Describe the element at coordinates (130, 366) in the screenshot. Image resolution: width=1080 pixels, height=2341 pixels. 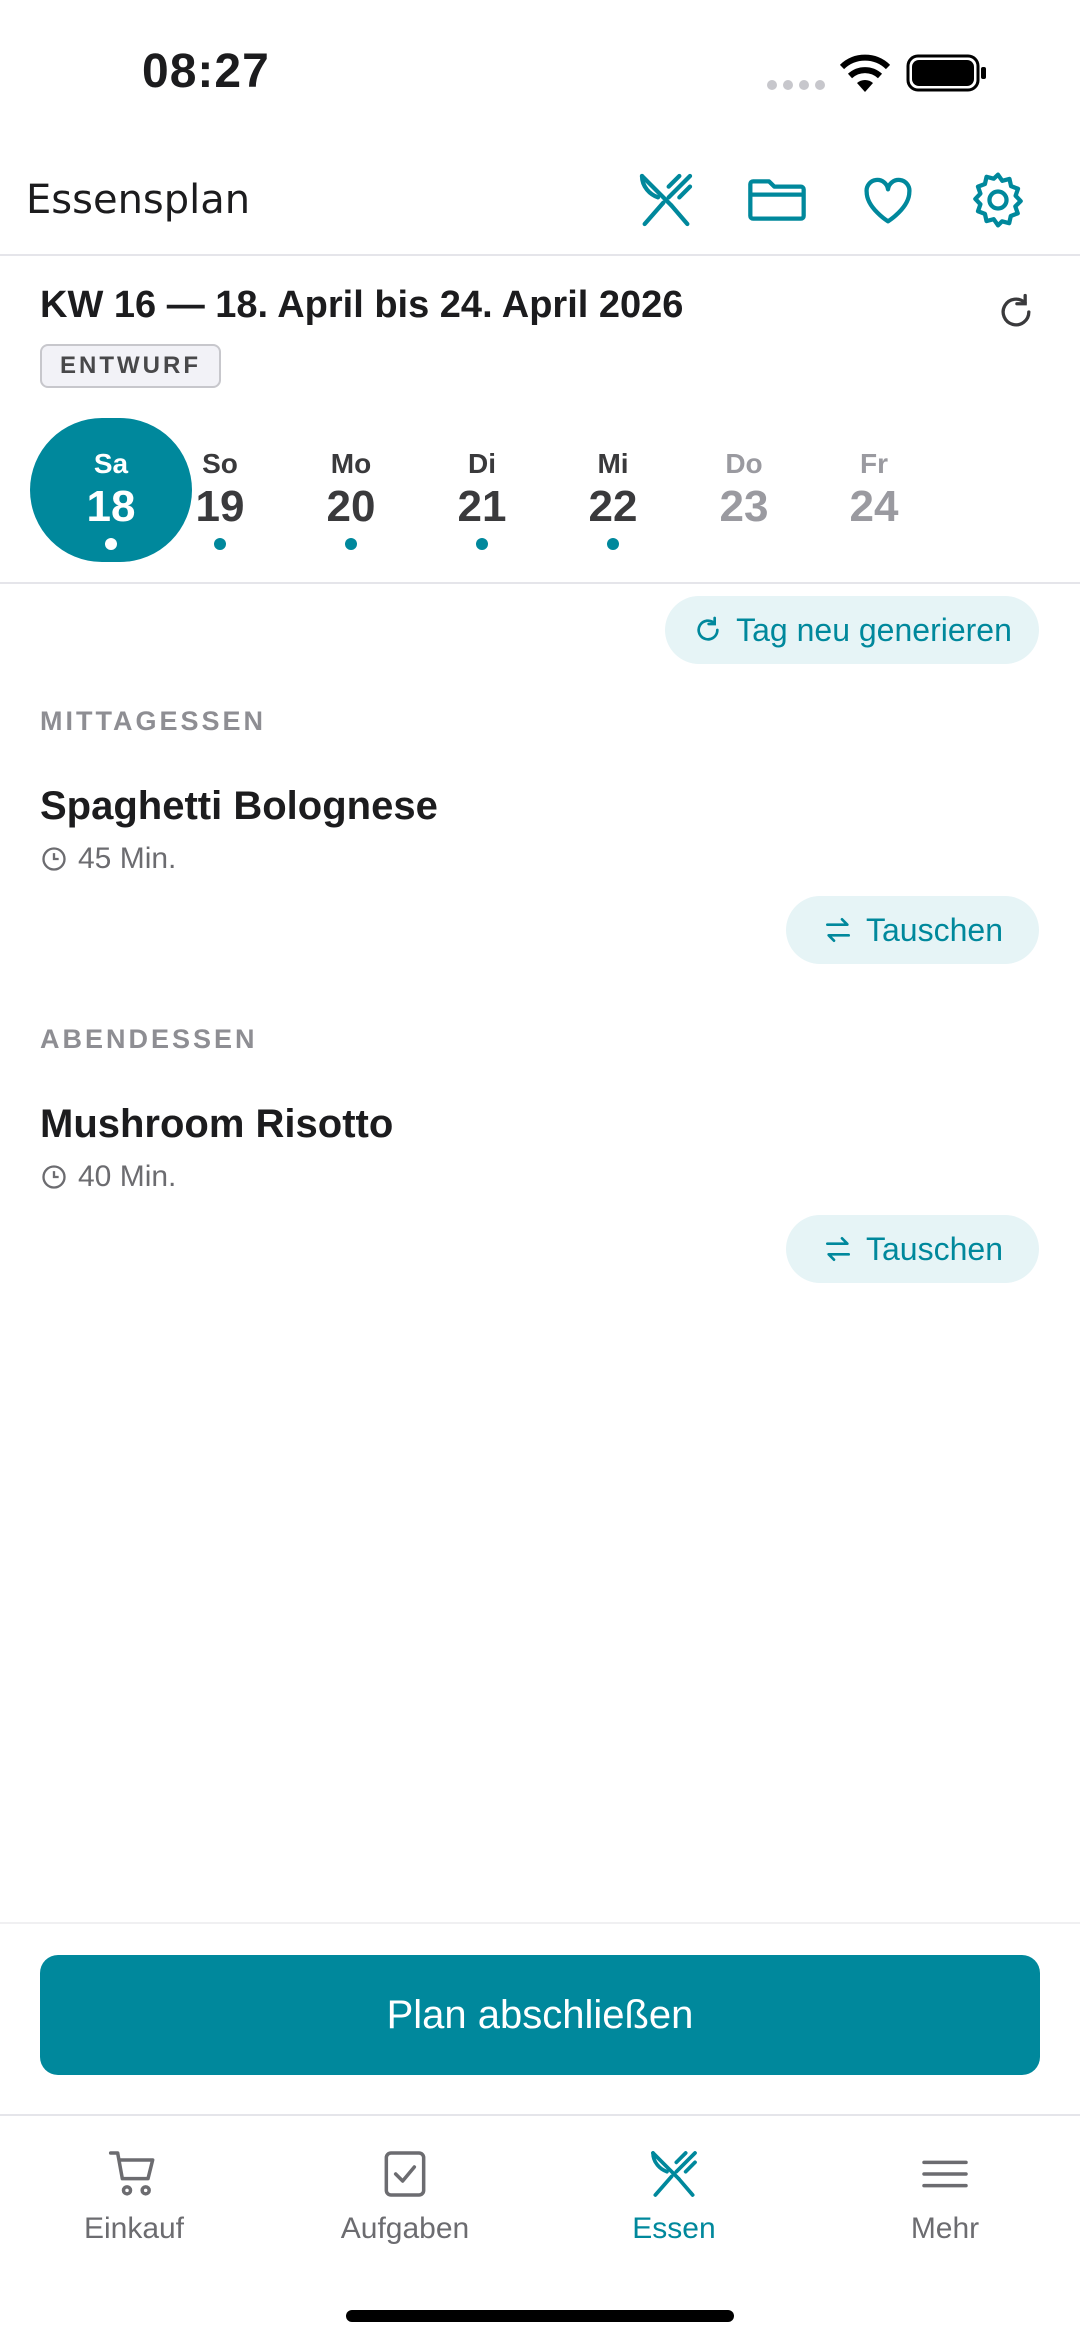
I see `status-badge: ENTWURF` at that location.